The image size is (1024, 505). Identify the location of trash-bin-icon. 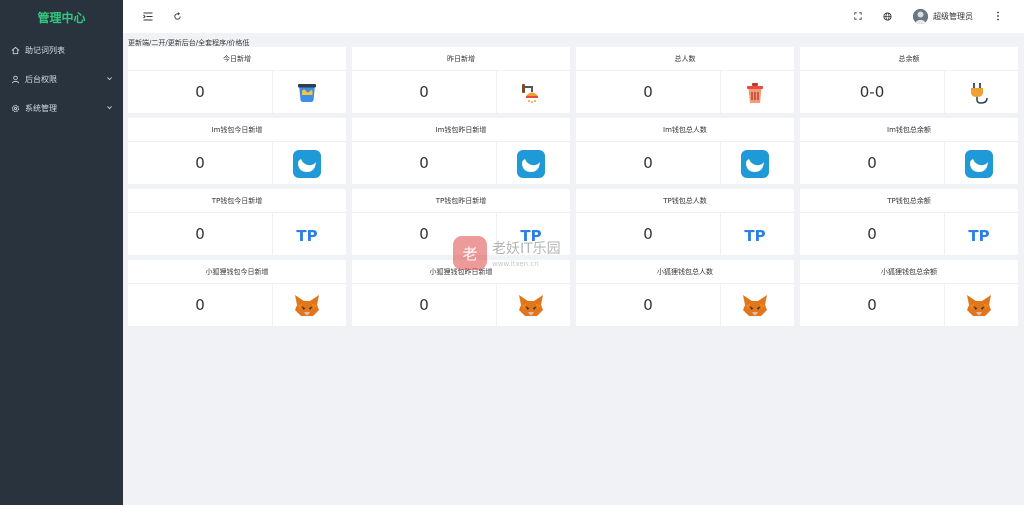
(755, 93).